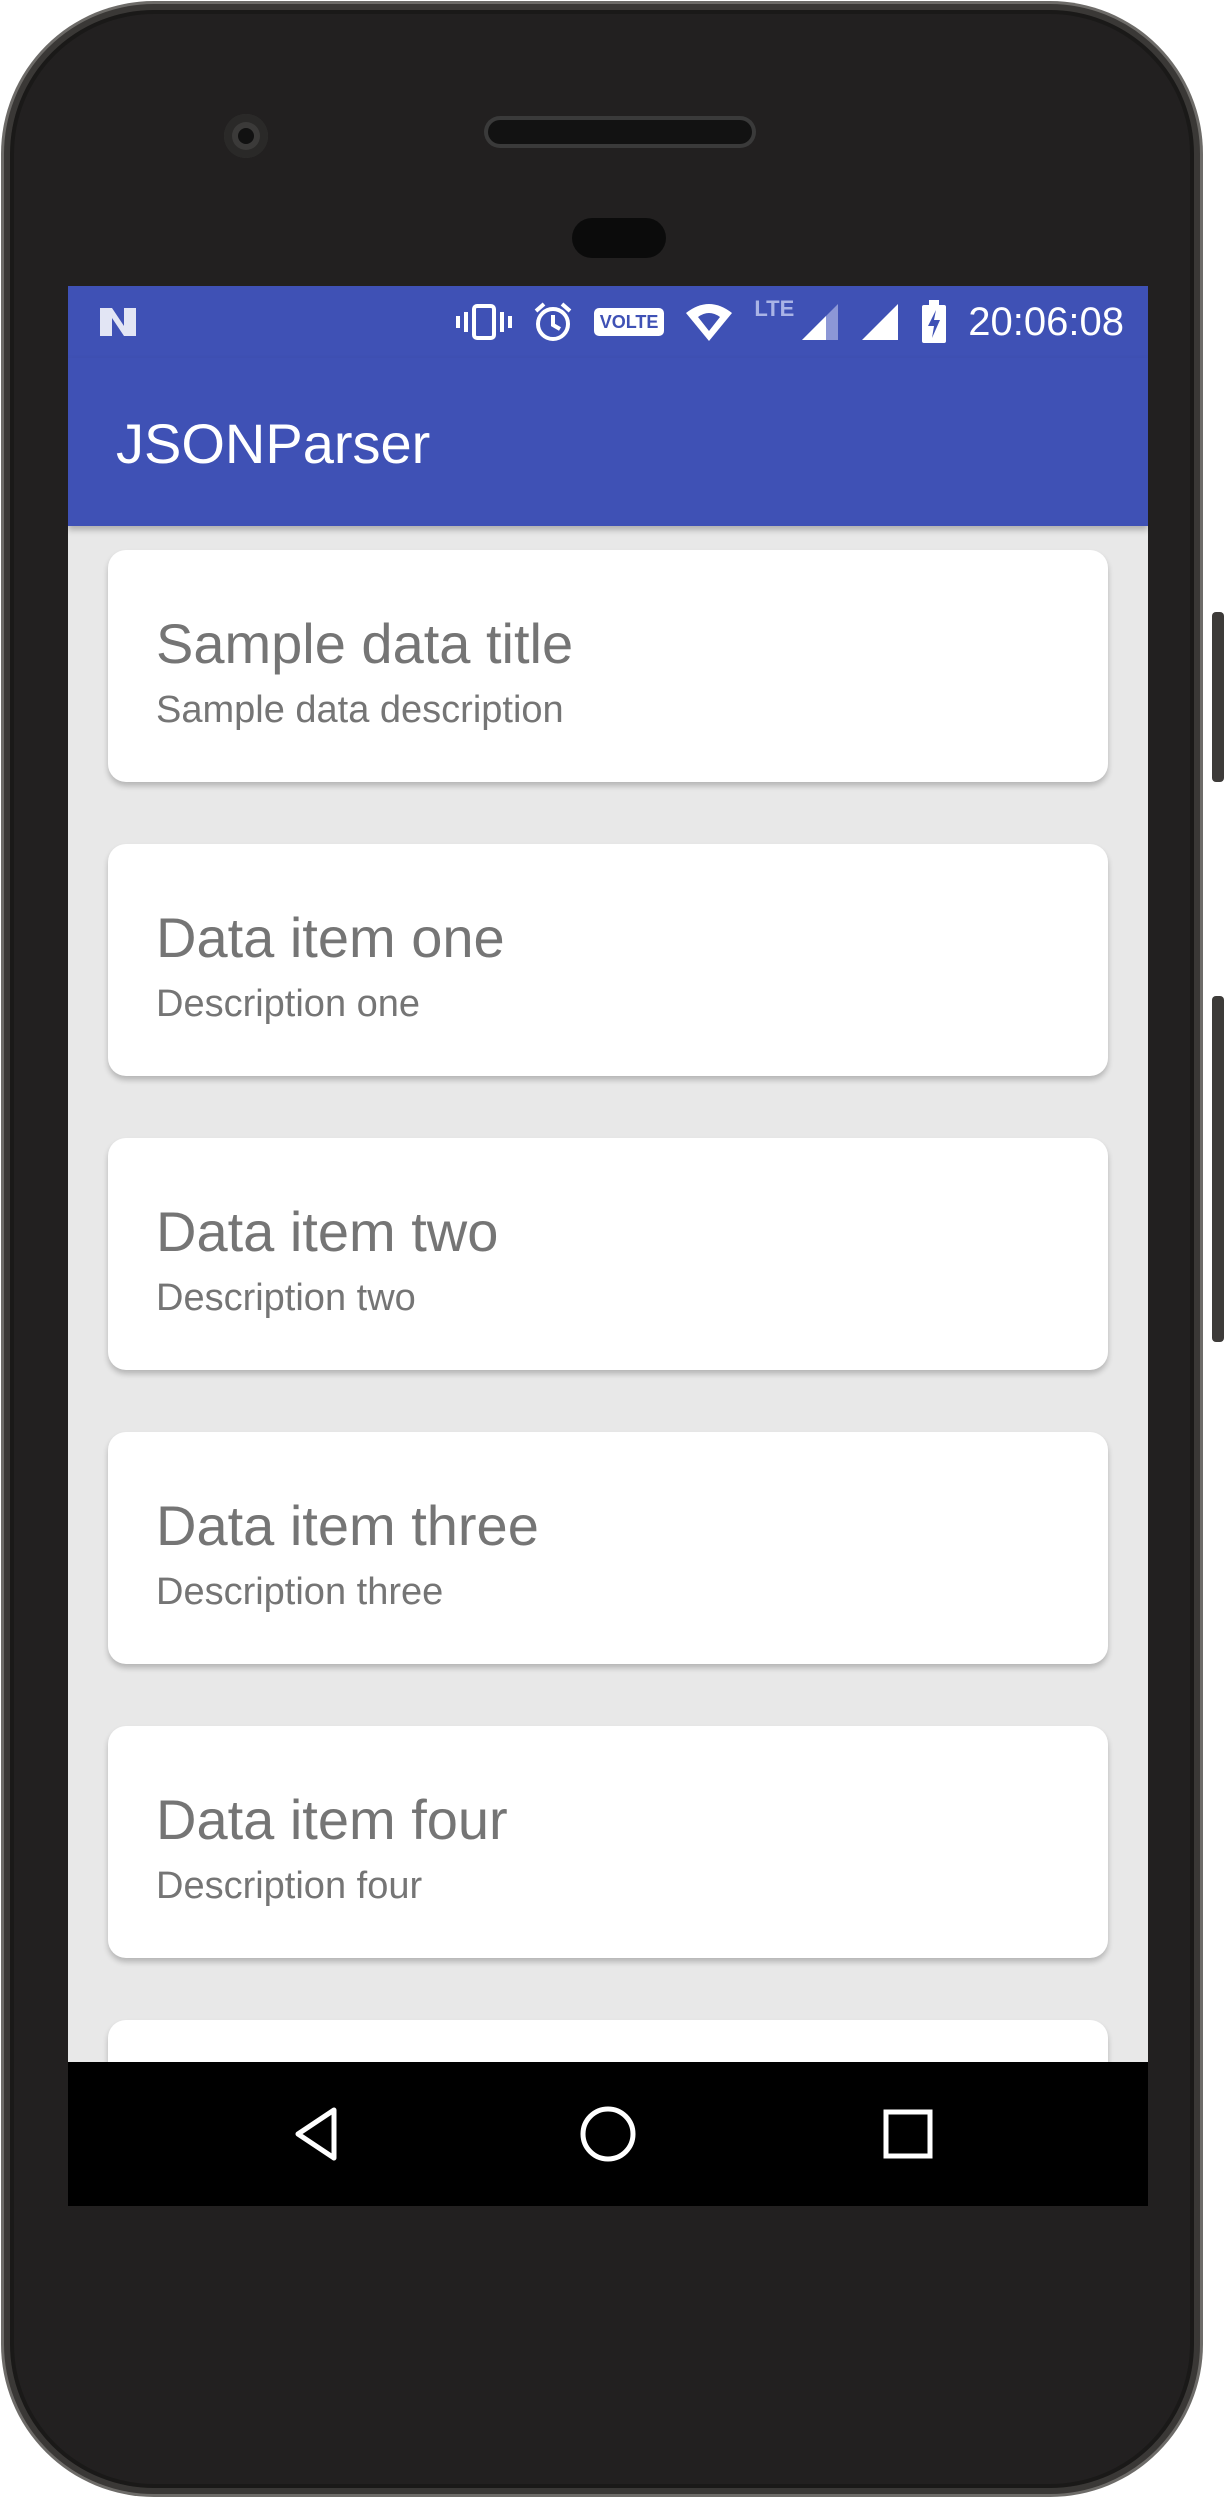 The image size is (1226, 2502). Describe the element at coordinates (608, 1254) in the screenshot. I see `list-item: Data item two Description two` at that location.